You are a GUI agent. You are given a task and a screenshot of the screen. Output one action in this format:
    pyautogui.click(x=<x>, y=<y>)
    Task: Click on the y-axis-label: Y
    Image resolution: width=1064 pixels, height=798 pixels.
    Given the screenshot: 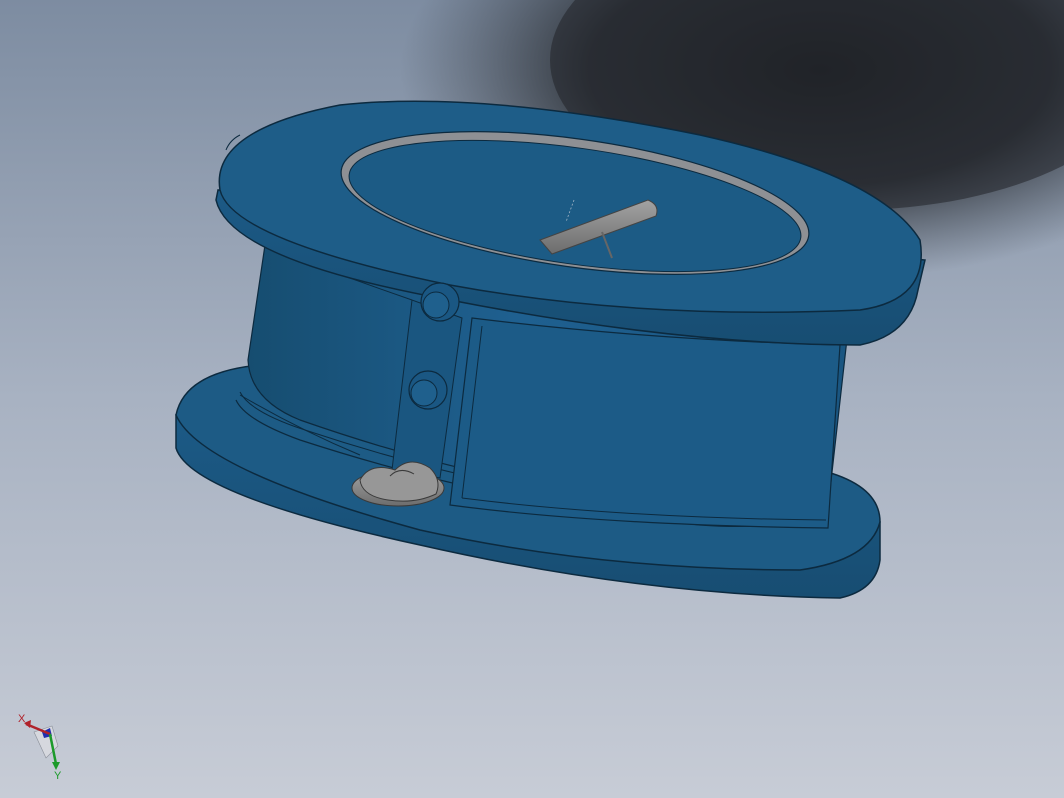 What is the action you would take?
    pyautogui.click(x=58, y=775)
    